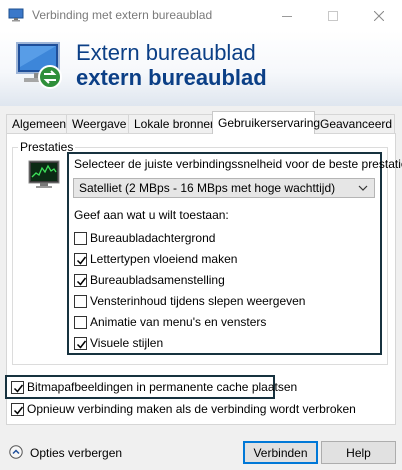 This screenshot has height=470, width=402. Describe the element at coordinates (358, 452) in the screenshot. I see `help-button: Help` at that location.